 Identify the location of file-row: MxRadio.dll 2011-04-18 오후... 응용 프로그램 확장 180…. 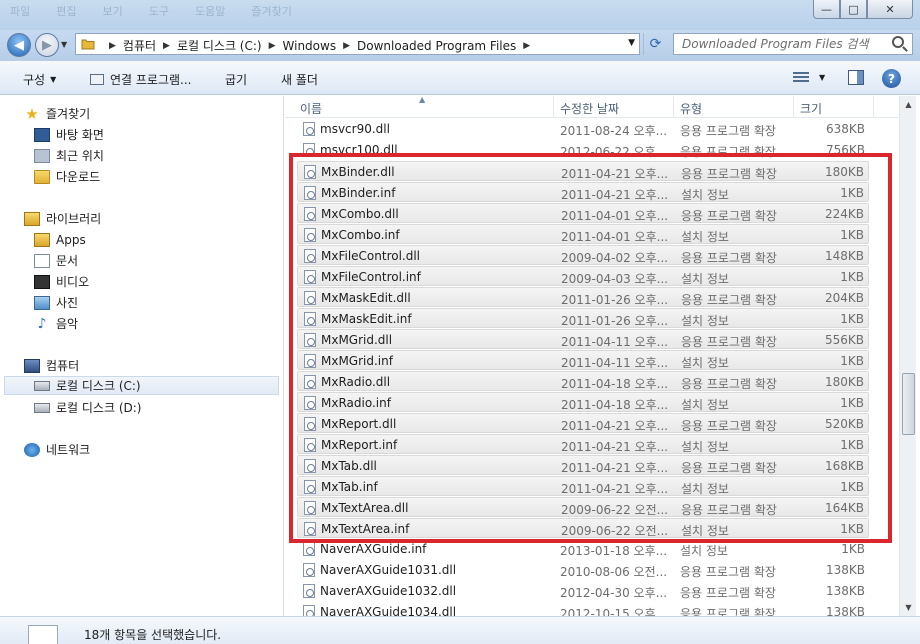
(583, 381).